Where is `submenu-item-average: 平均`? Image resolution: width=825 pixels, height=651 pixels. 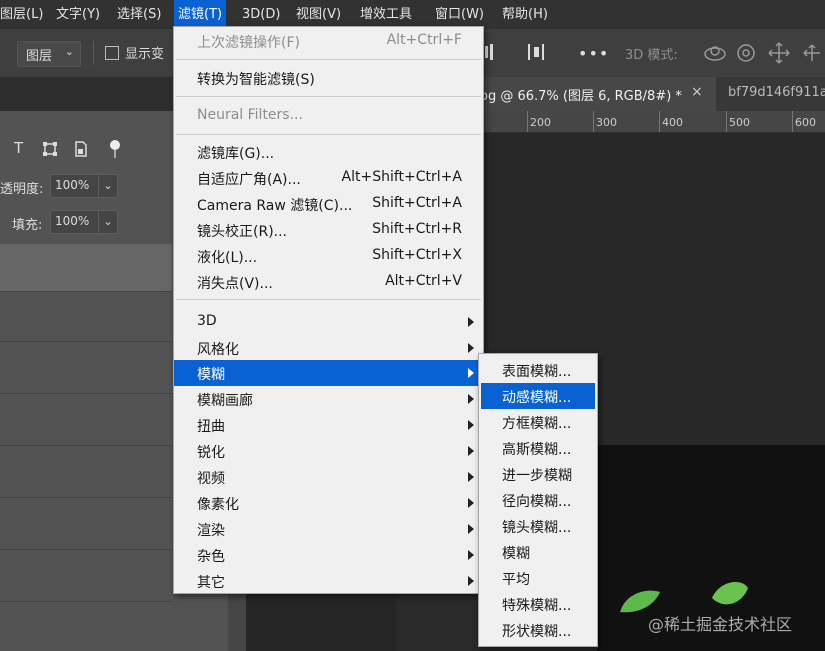
submenu-item-average: 平均 is located at coordinates (538, 578).